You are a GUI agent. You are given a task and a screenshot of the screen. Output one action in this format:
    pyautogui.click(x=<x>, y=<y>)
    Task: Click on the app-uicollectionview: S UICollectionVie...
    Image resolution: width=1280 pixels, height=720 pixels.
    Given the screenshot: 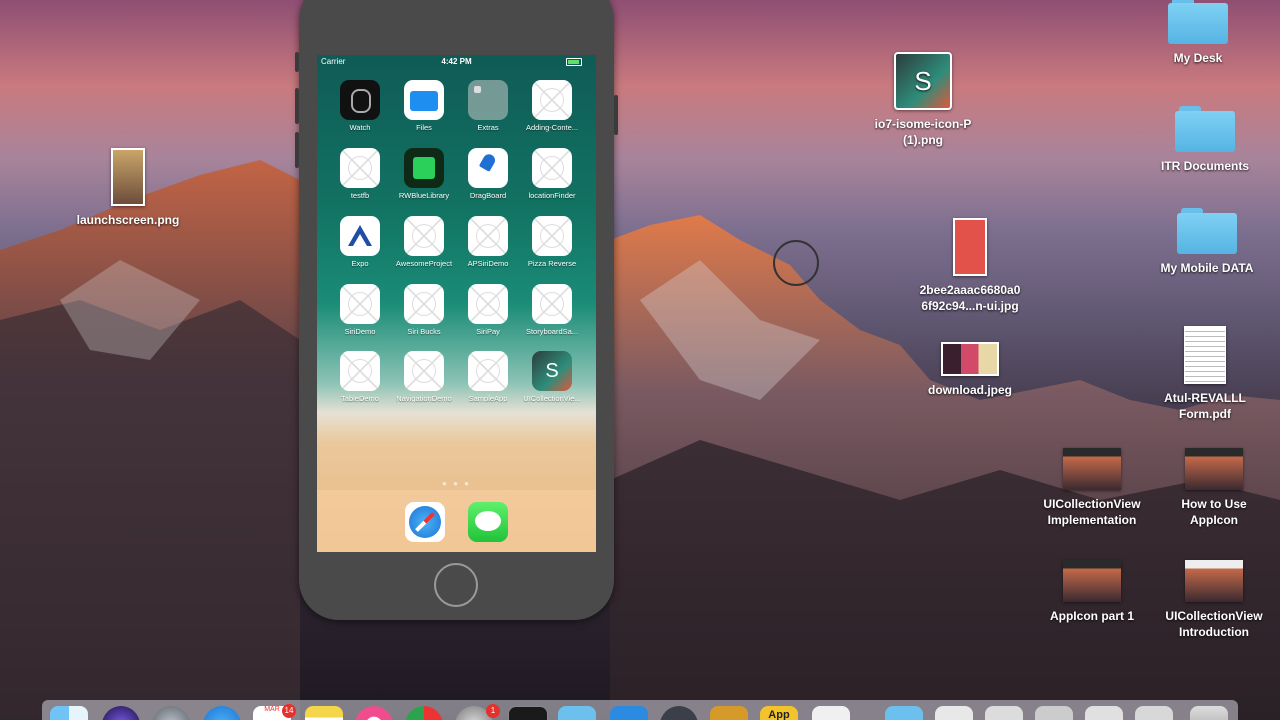 What is the action you would take?
    pyautogui.click(x=552, y=377)
    